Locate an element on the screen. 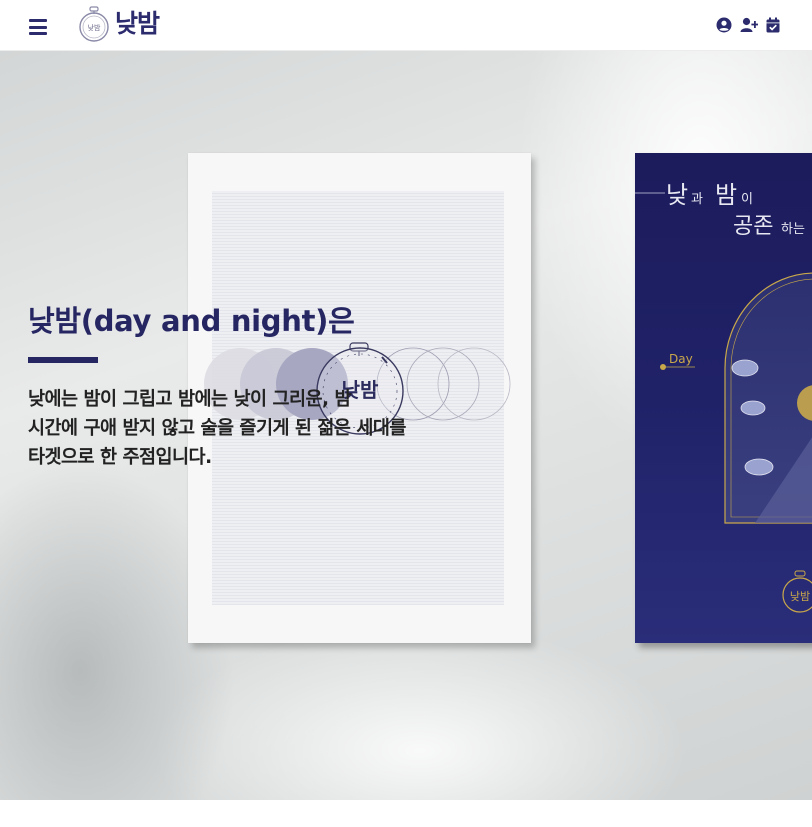 The image size is (812, 827). title-underline-bar is located at coordinates (63, 360).